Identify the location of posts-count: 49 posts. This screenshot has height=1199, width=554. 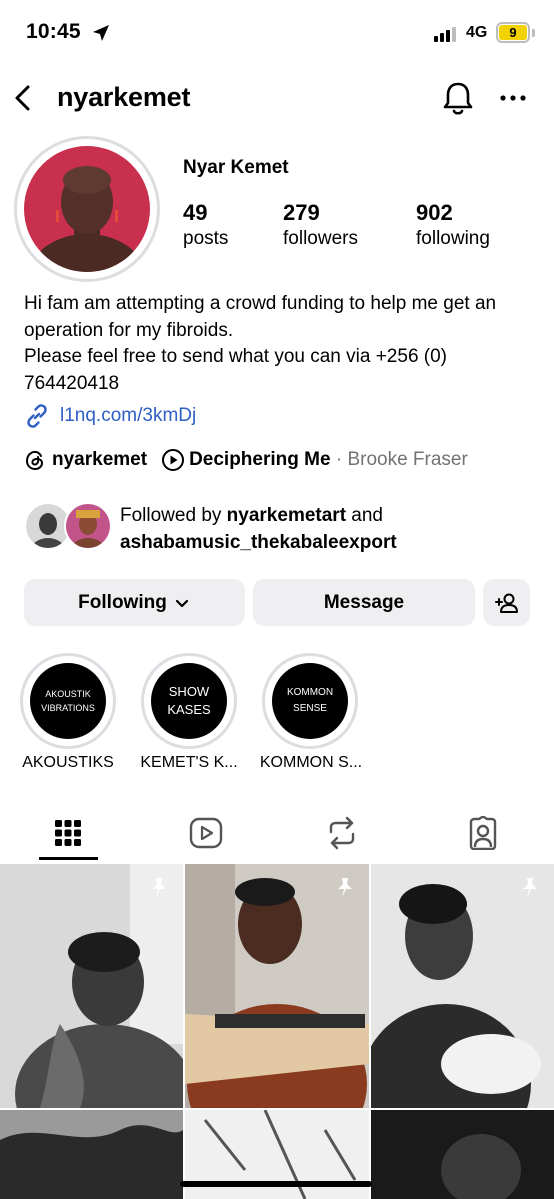
(205, 225).